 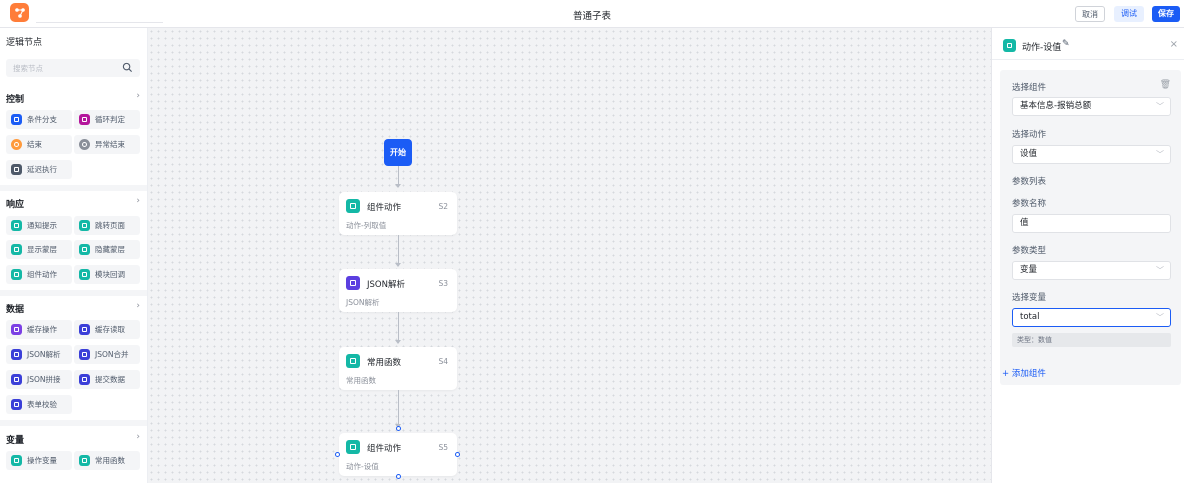 I want to click on connector-line, so click(x=398, y=408).